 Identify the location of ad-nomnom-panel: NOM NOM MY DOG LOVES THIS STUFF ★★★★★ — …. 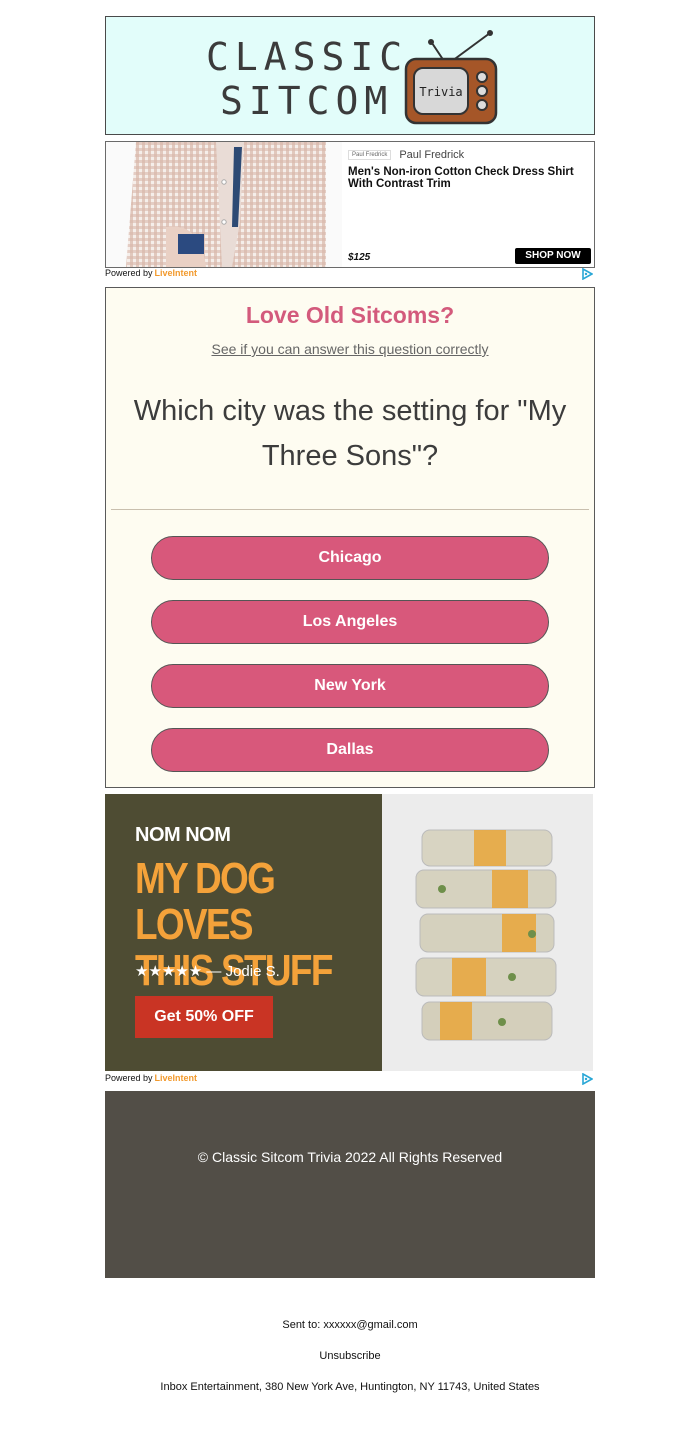
(243, 932).